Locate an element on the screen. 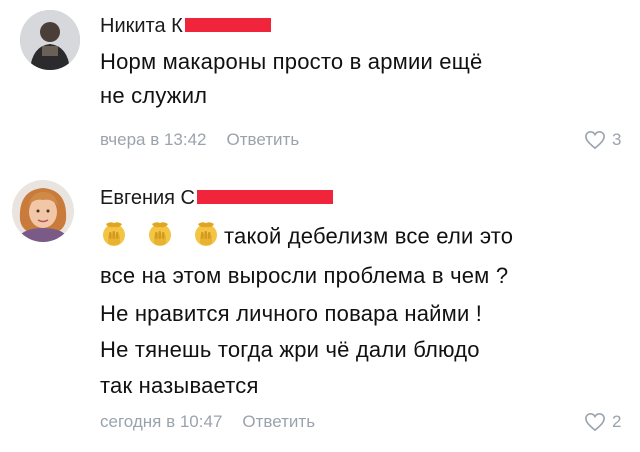 This screenshot has width=640, height=452. comment-author: Евгения С is located at coordinates (216, 198).